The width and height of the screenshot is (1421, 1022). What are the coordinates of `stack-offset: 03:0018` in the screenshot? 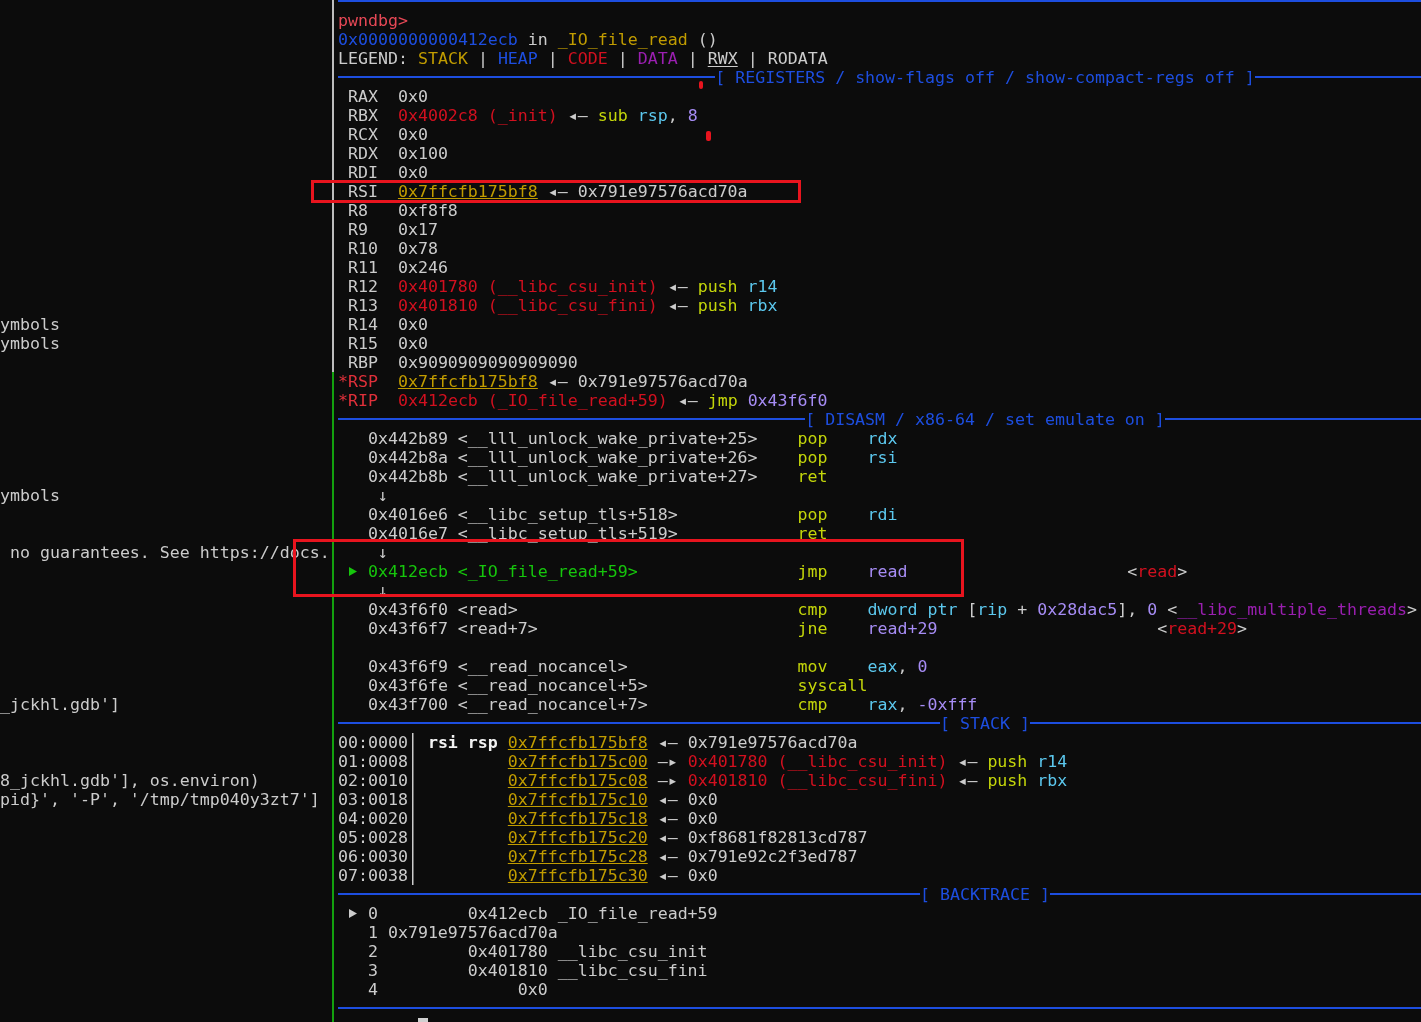 It's located at (373, 799).